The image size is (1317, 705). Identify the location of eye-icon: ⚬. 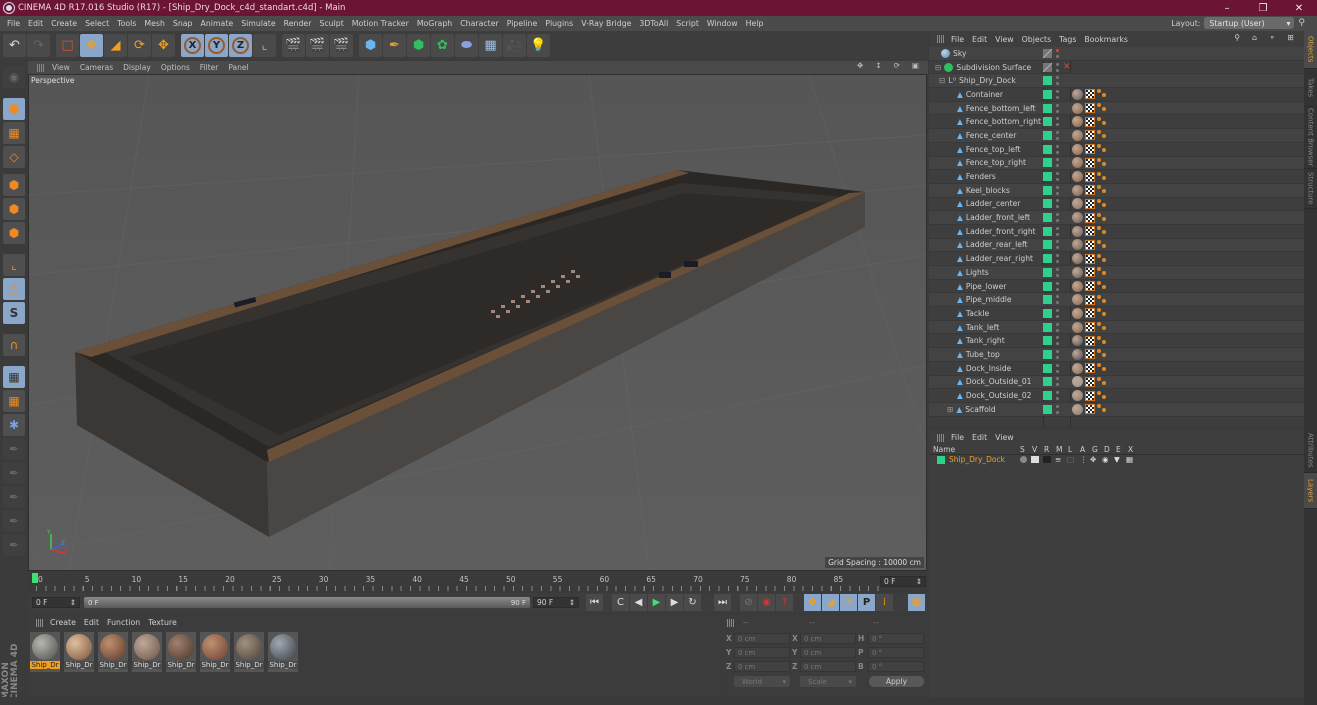
(1272, 37).